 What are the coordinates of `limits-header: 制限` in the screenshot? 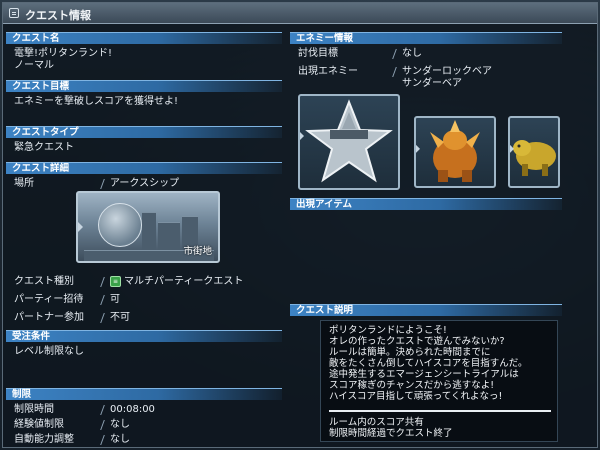 It's located at (144, 394).